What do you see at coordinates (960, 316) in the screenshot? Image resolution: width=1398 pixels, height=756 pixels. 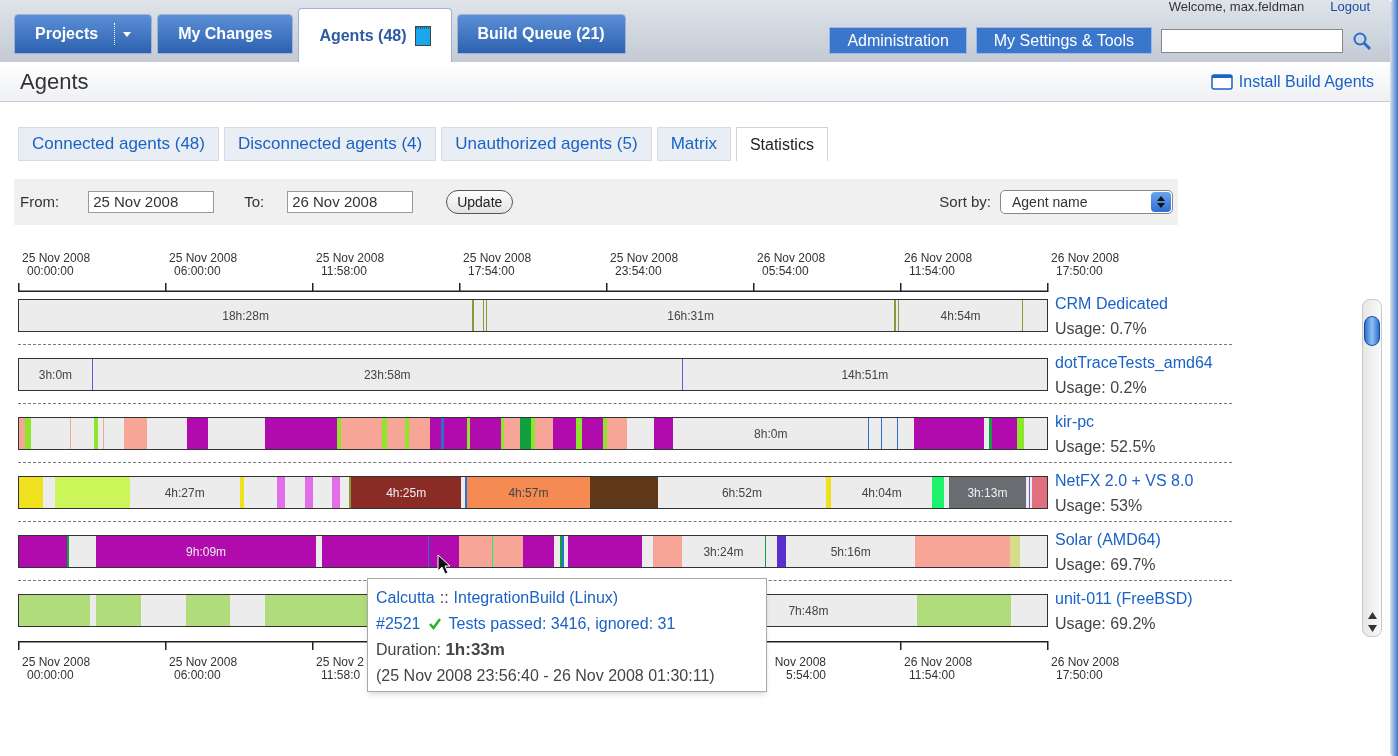 I see `duration-label: 4h:54m` at bounding box center [960, 316].